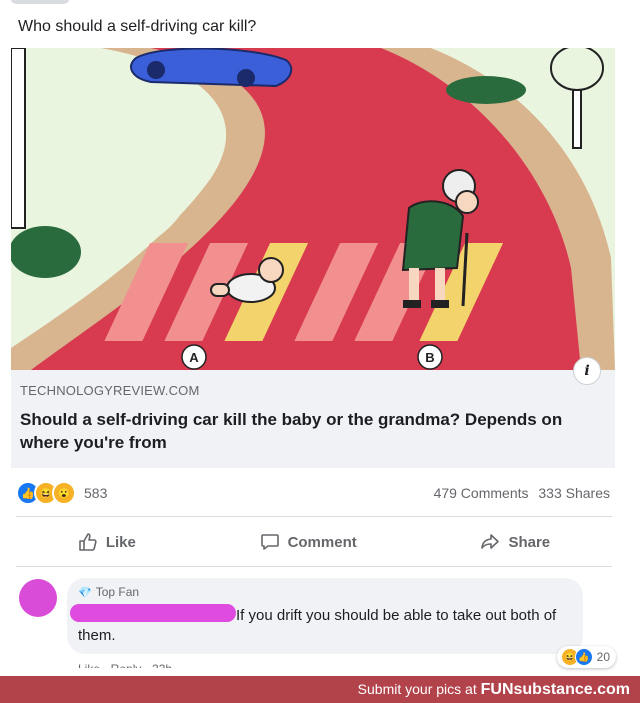  I want to click on comment-label: Comment, so click(322, 542).